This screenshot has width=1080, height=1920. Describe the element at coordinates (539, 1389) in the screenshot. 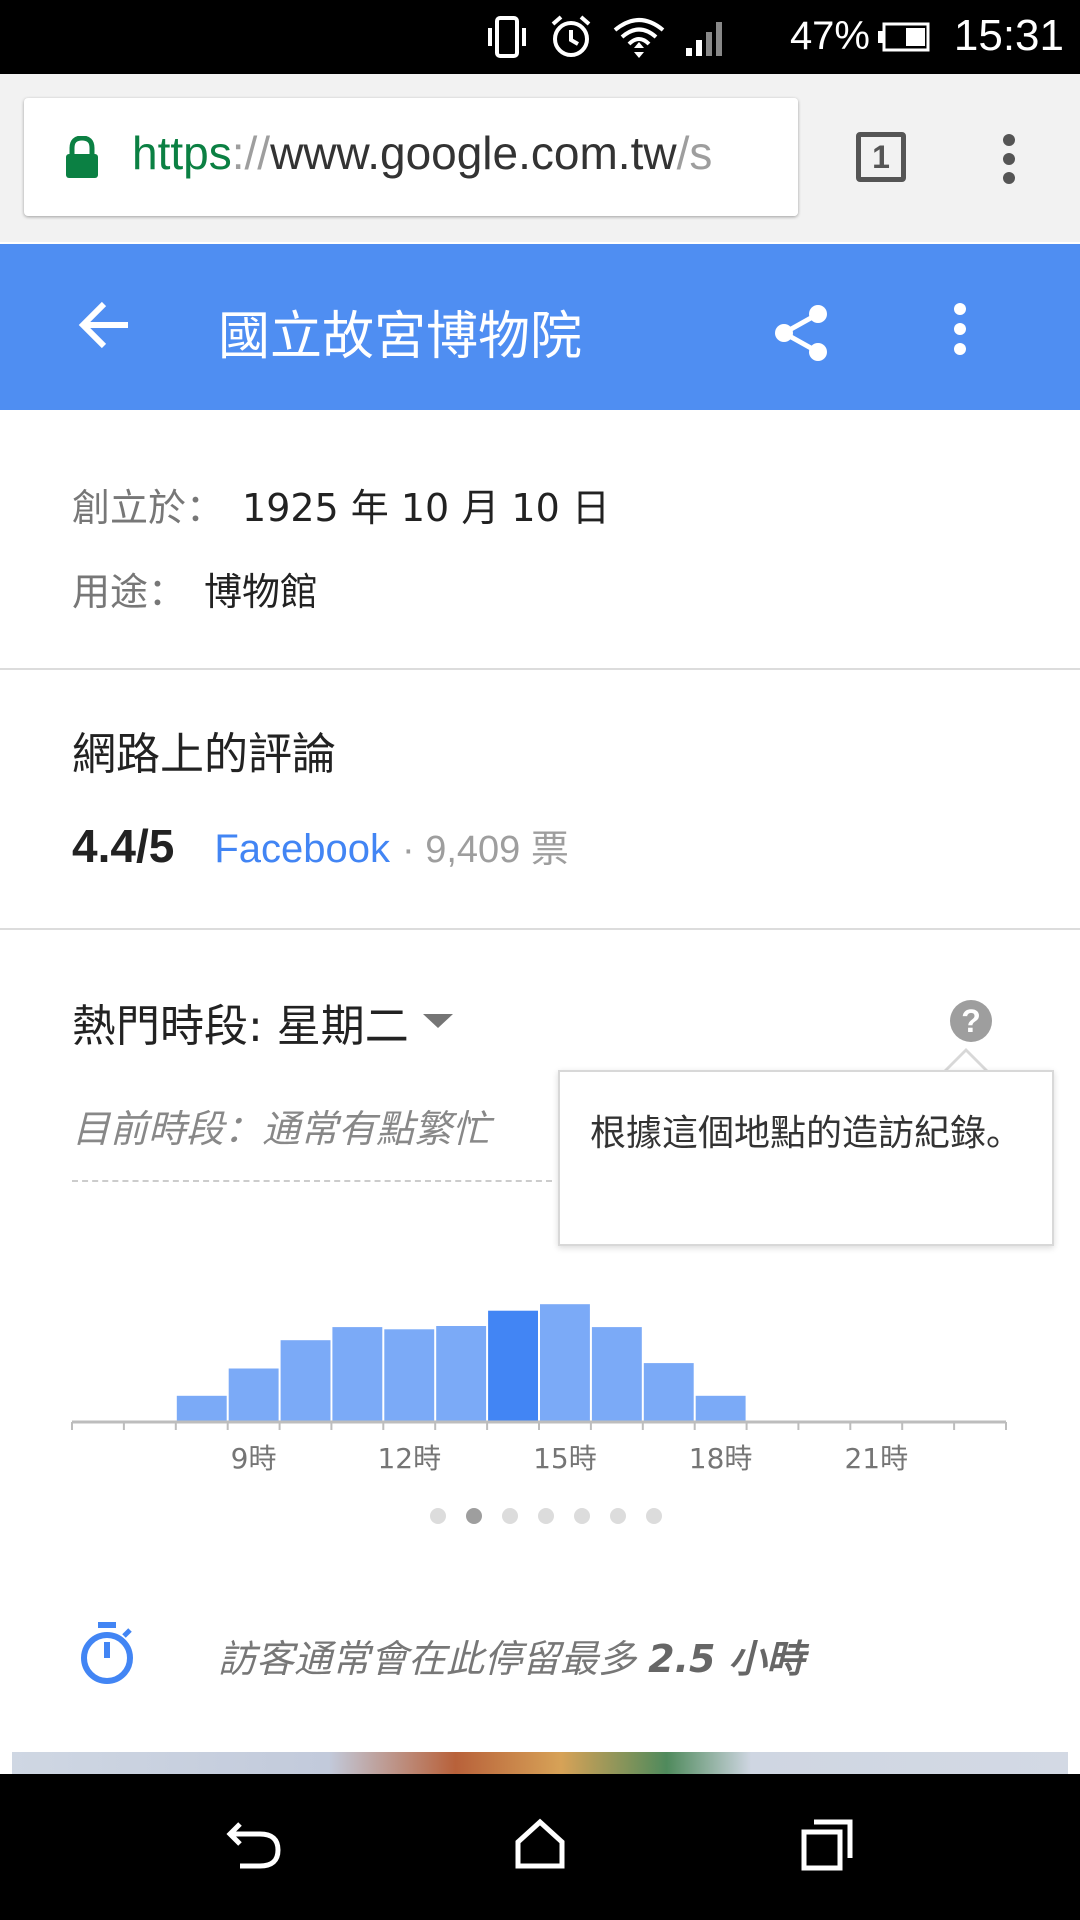

I see `popular-times-chart: 9時 12時 15時 18時 21時` at that location.